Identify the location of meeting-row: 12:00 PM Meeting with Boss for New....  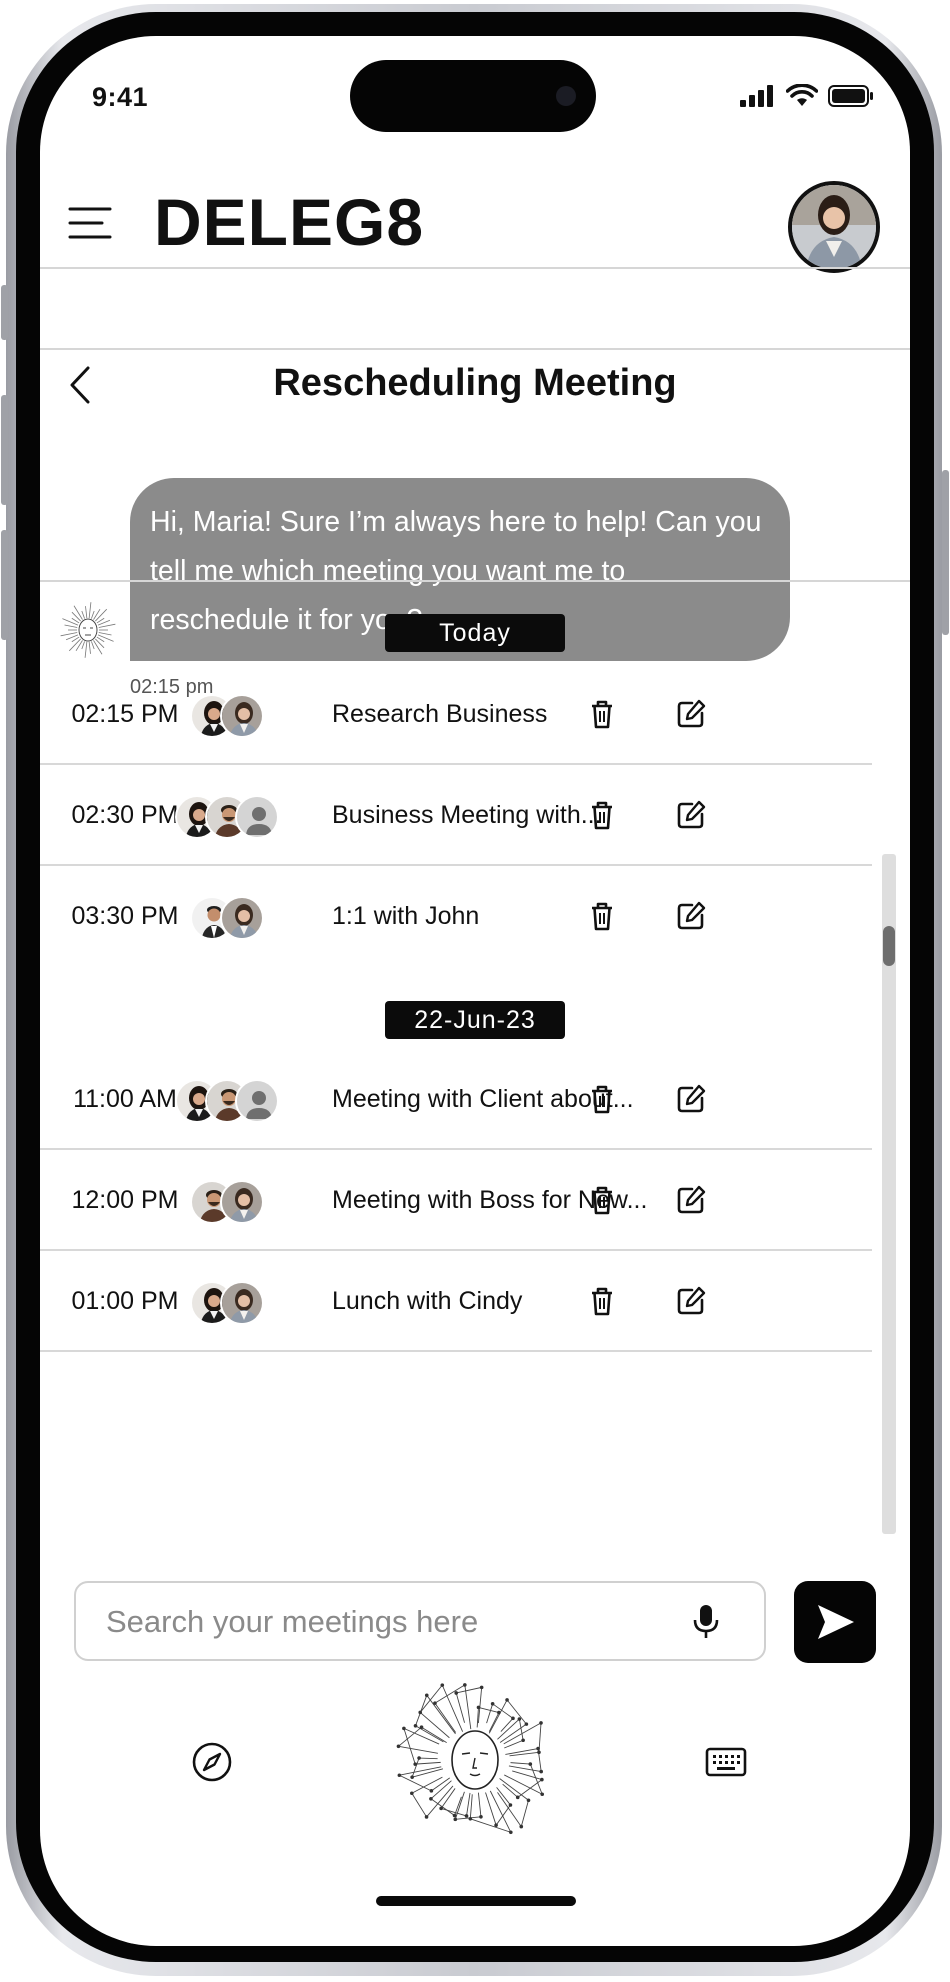
(456, 1200).